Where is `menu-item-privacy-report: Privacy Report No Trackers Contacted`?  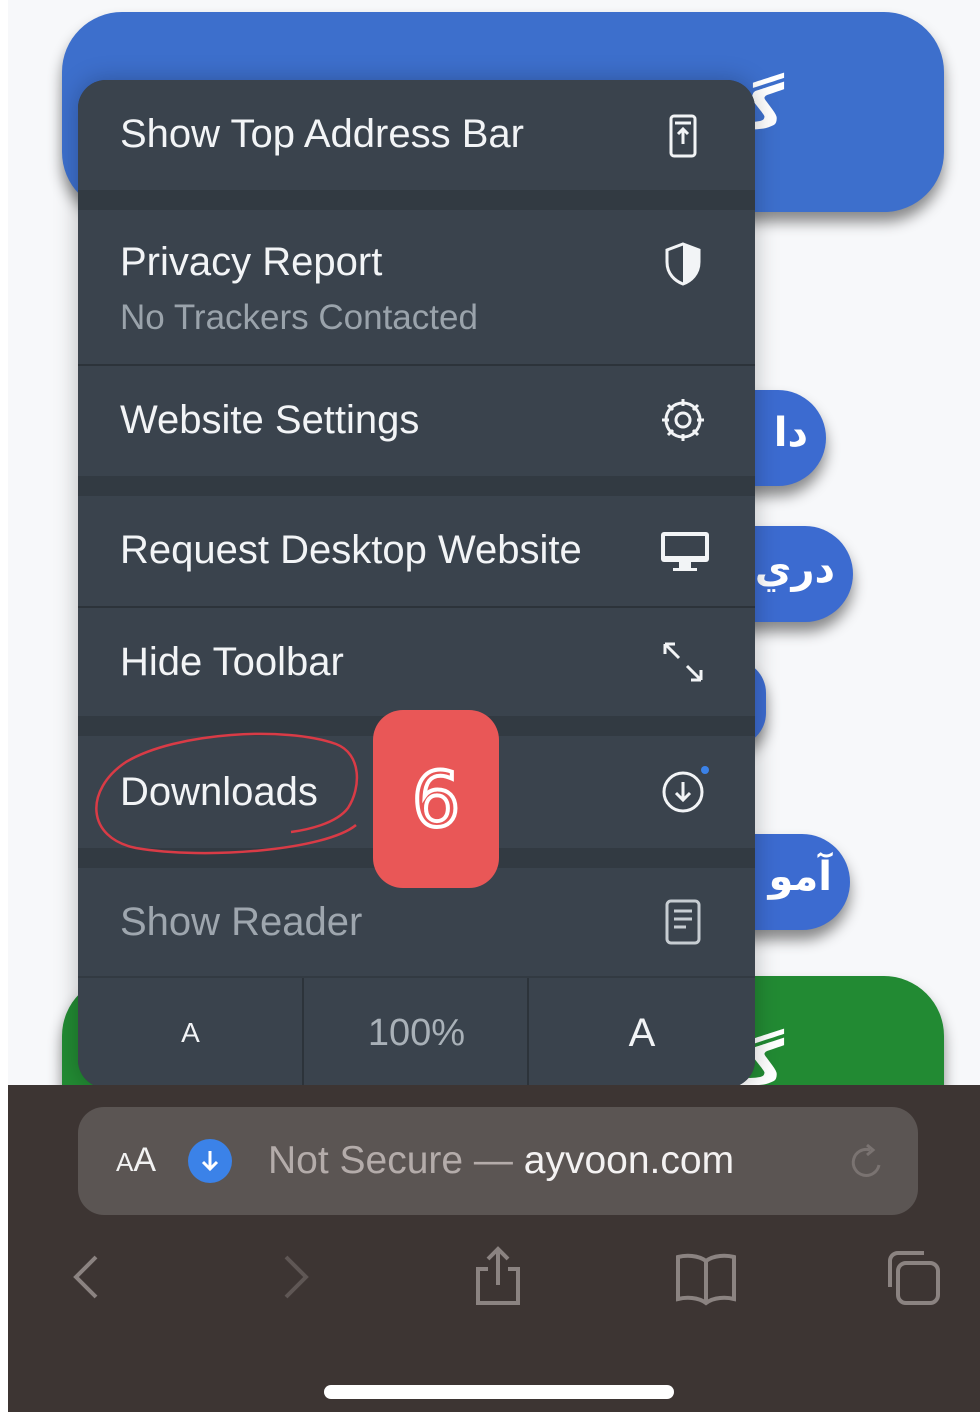
menu-item-privacy-report: Privacy Report No Trackers Contacted is located at coordinates (416, 287).